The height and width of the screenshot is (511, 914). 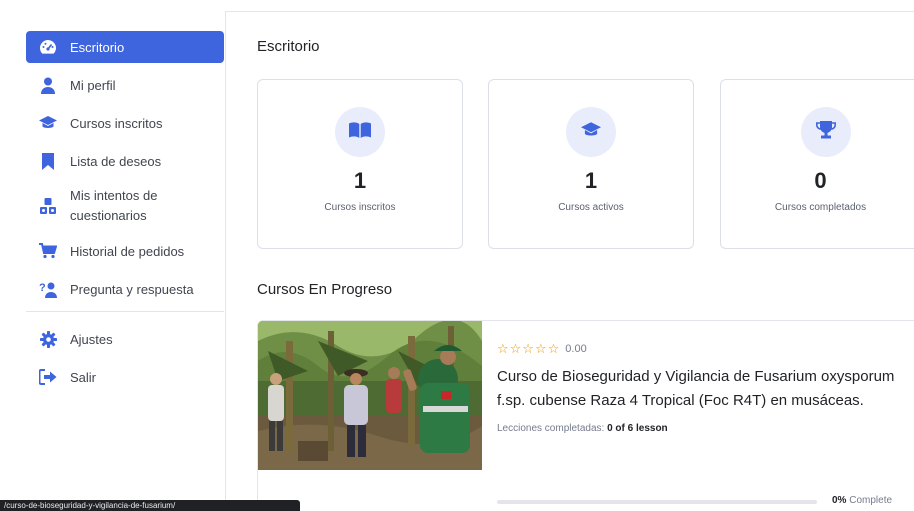 What do you see at coordinates (48, 339) in the screenshot?
I see `gear-icon` at bounding box center [48, 339].